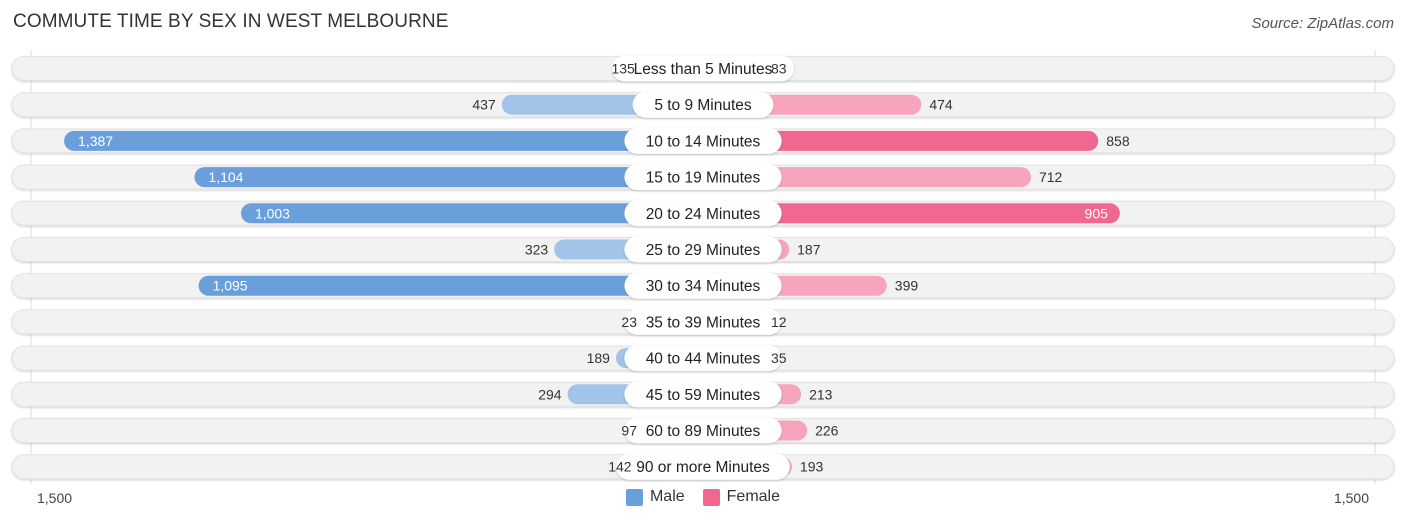 The height and width of the screenshot is (523, 1406). What do you see at coordinates (753, 496) in the screenshot?
I see `legend-label-female: Female` at bounding box center [753, 496].